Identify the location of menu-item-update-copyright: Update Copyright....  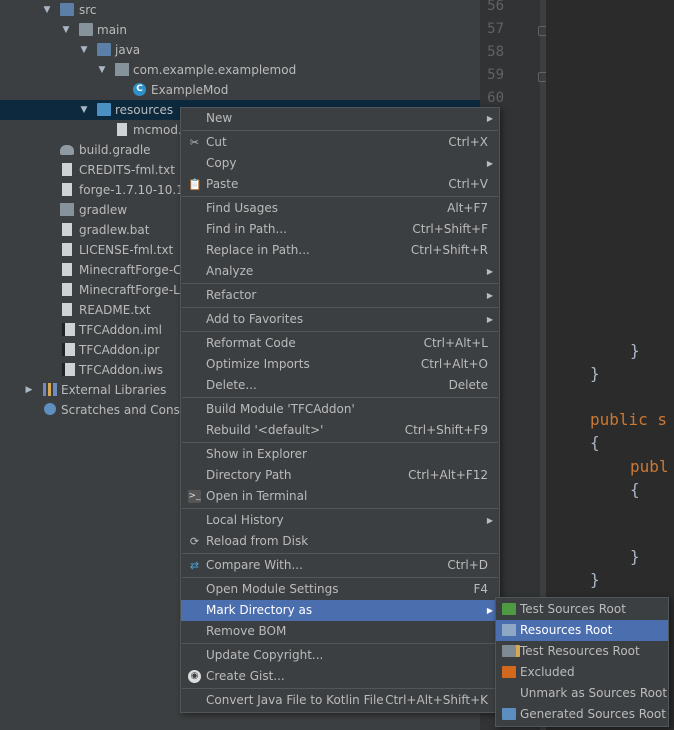
(340, 655).